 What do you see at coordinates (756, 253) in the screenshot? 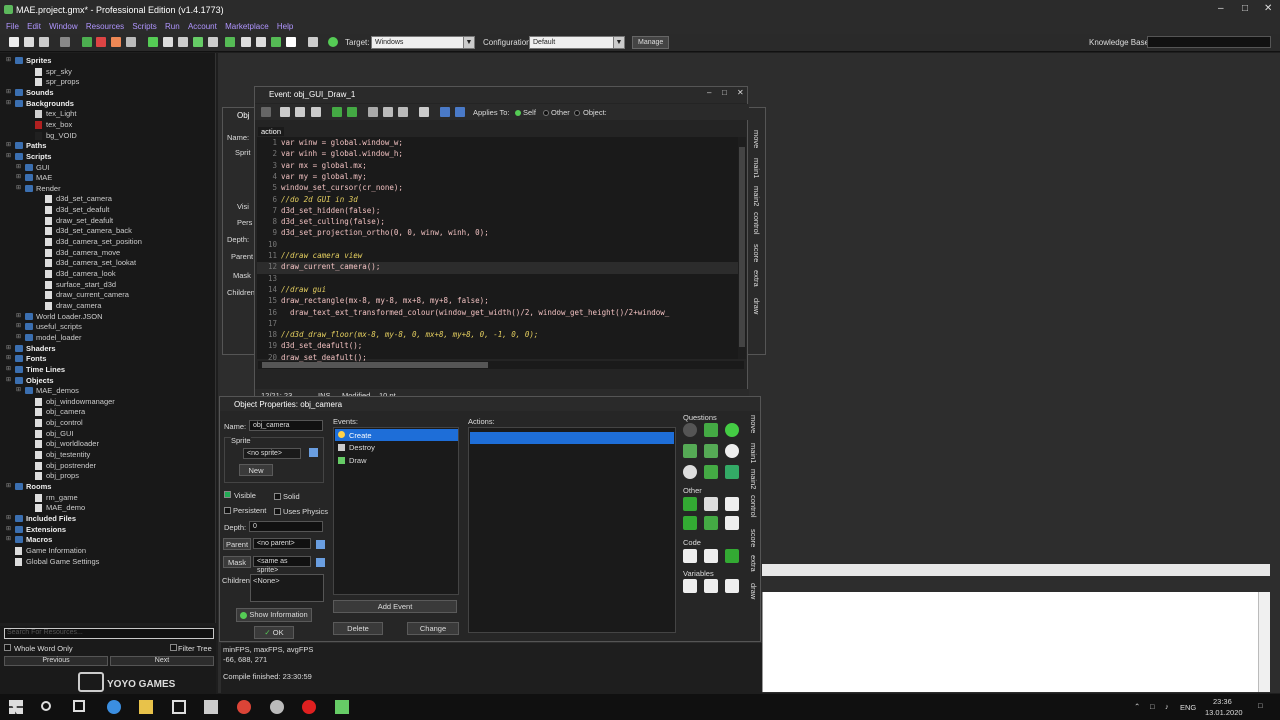
I see `tab-score: score` at bounding box center [756, 253].